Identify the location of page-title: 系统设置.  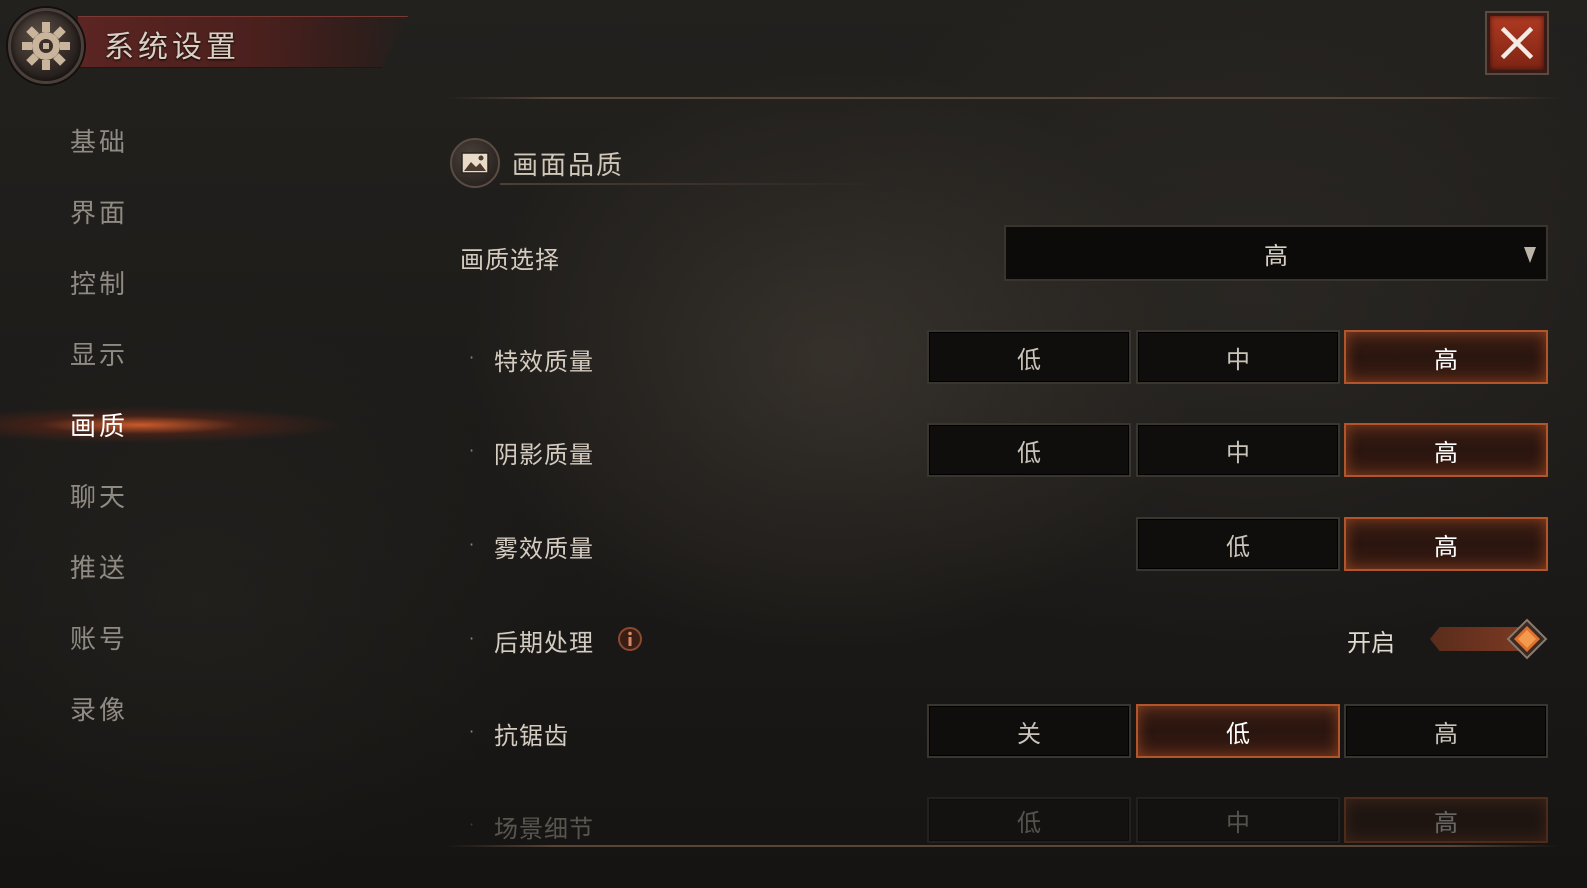
(172, 47).